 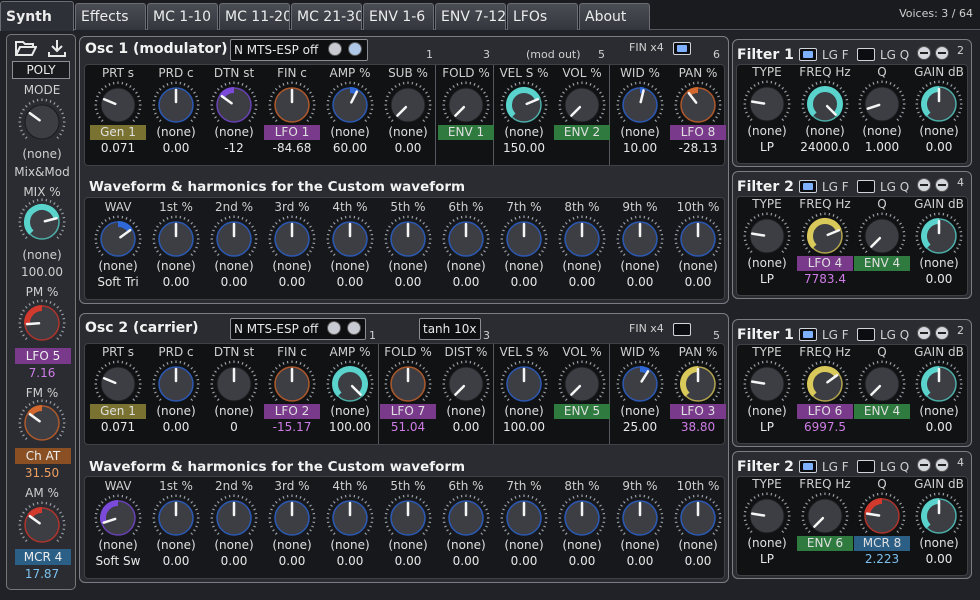 I want to click on osc1-tune-link-icon, so click(x=355, y=49).